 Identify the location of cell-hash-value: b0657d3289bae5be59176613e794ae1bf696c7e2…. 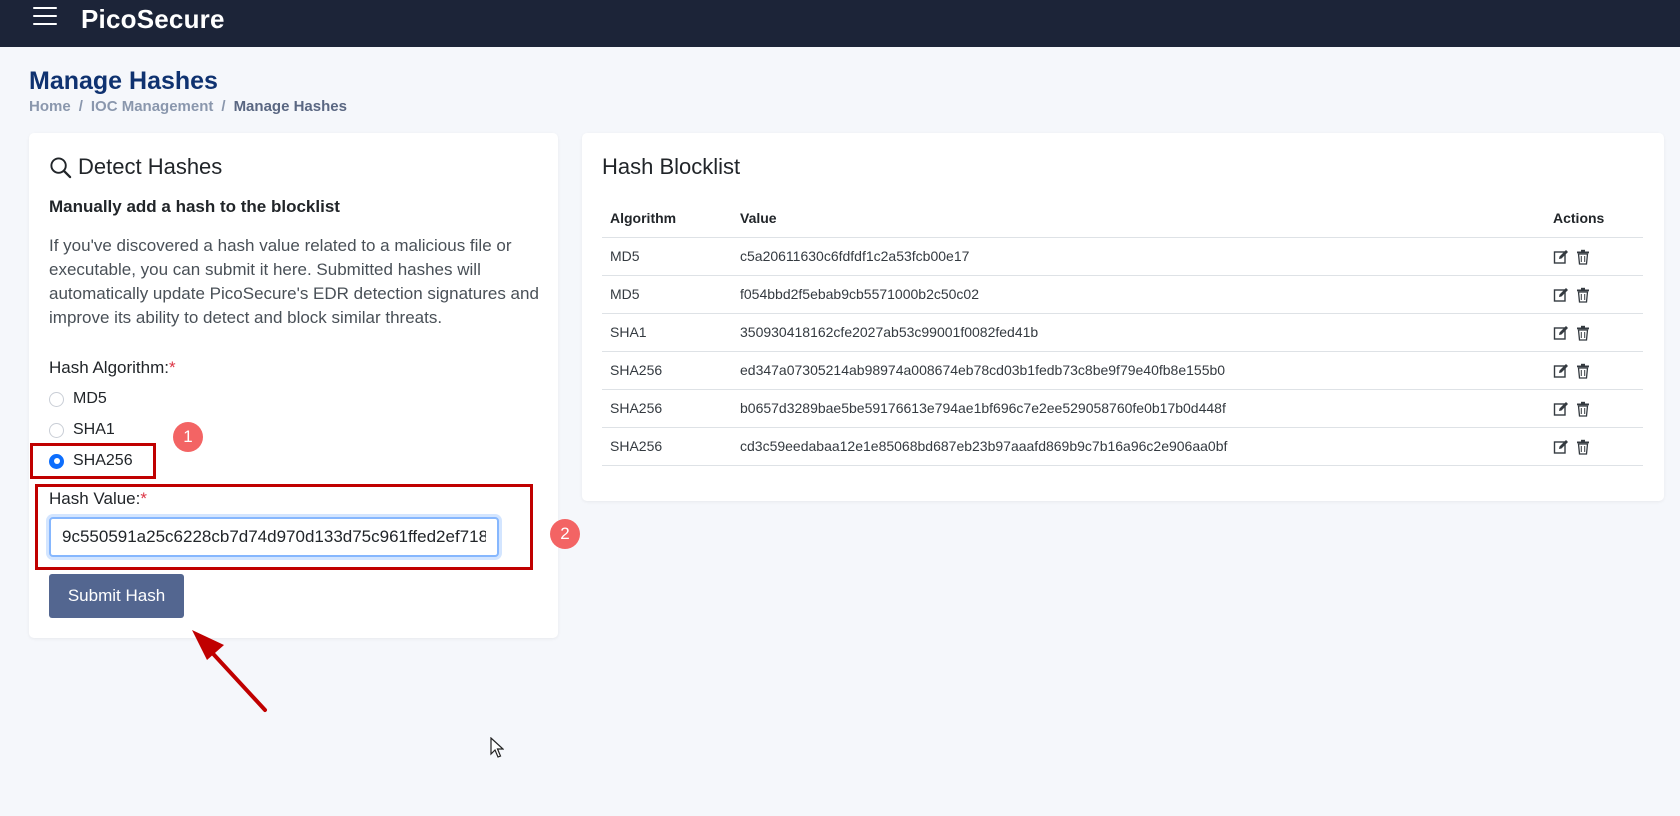
(1138, 408).